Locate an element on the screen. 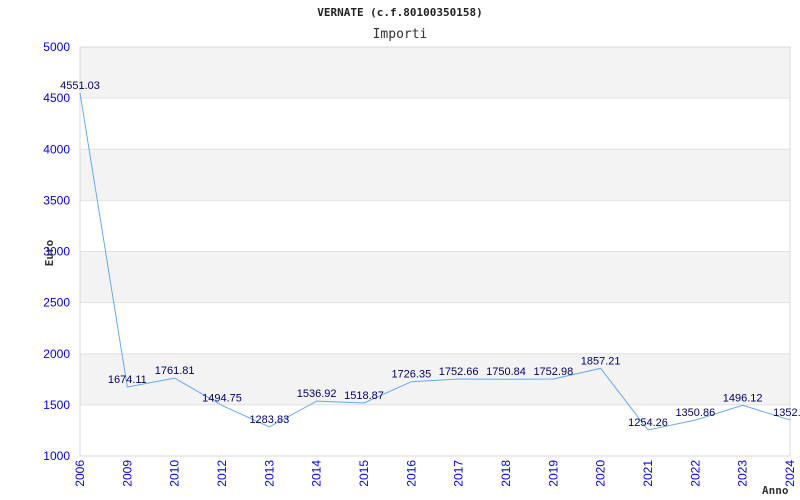 This screenshot has height=500, width=800. y-tick-label: 1500 is located at coordinates (56, 405).